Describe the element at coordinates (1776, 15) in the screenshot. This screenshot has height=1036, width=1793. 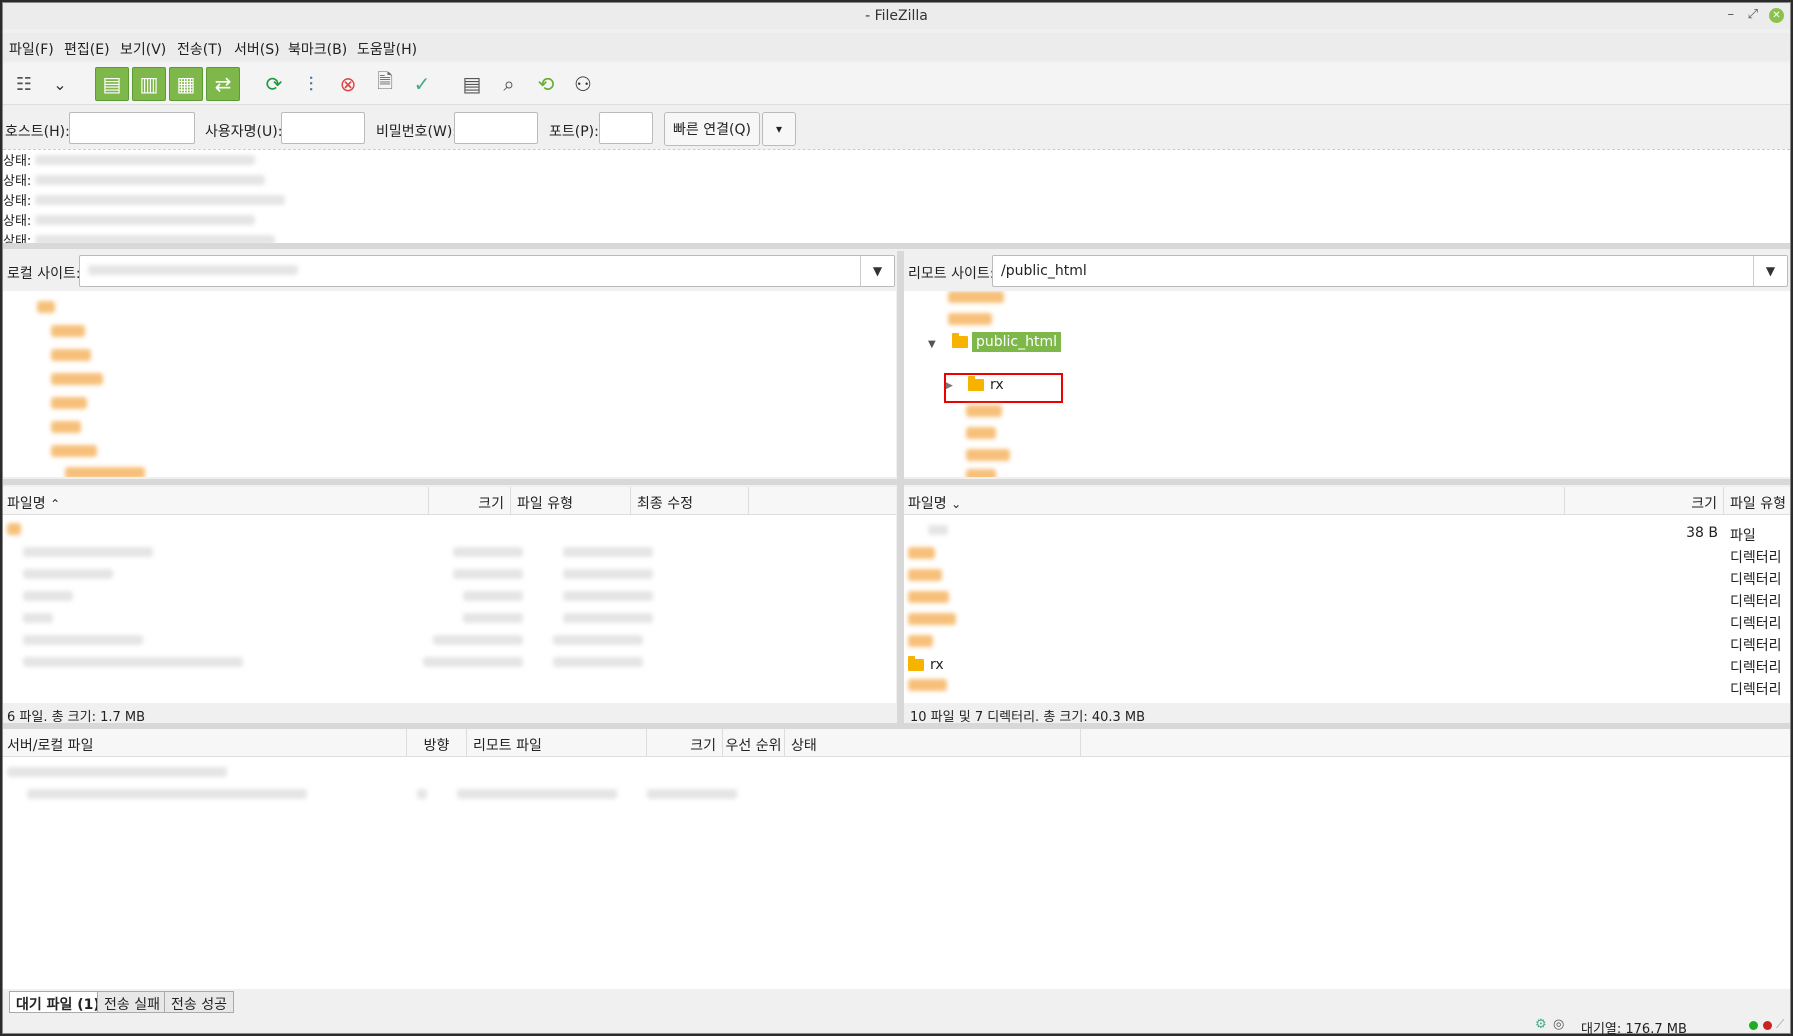
I see `close-icon: ✕` at that location.